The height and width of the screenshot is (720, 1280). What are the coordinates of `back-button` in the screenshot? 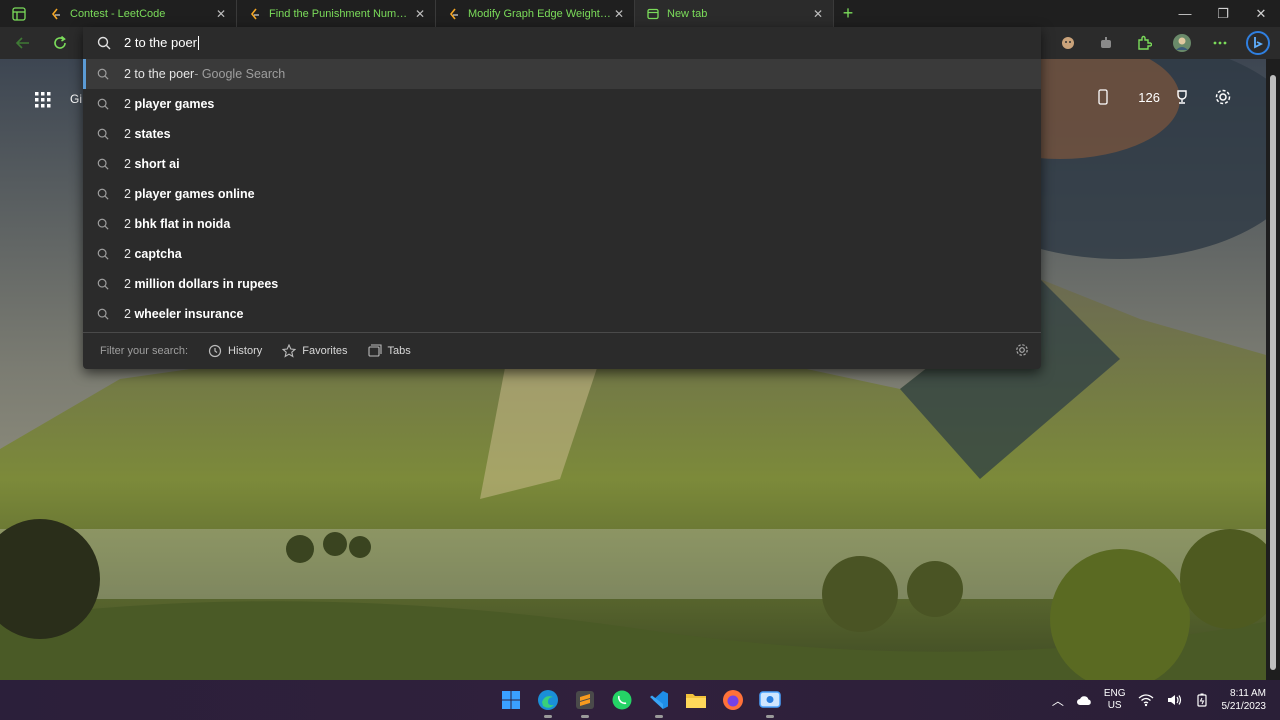 It's located at (23, 43).